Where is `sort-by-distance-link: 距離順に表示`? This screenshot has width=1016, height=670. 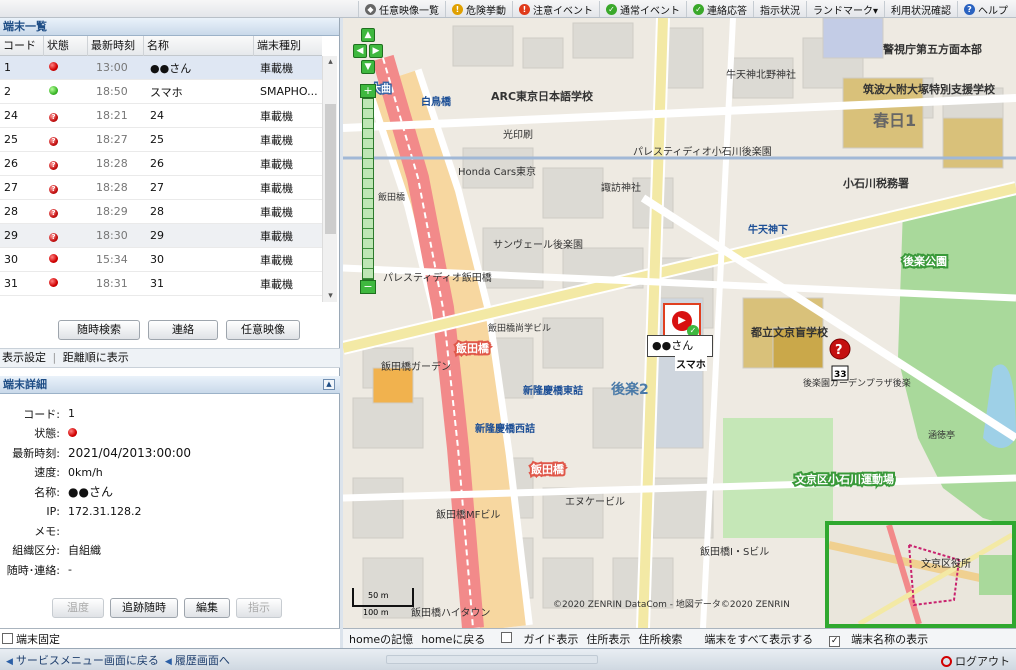 sort-by-distance-link: 距離順に表示 is located at coordinates (96, 357).